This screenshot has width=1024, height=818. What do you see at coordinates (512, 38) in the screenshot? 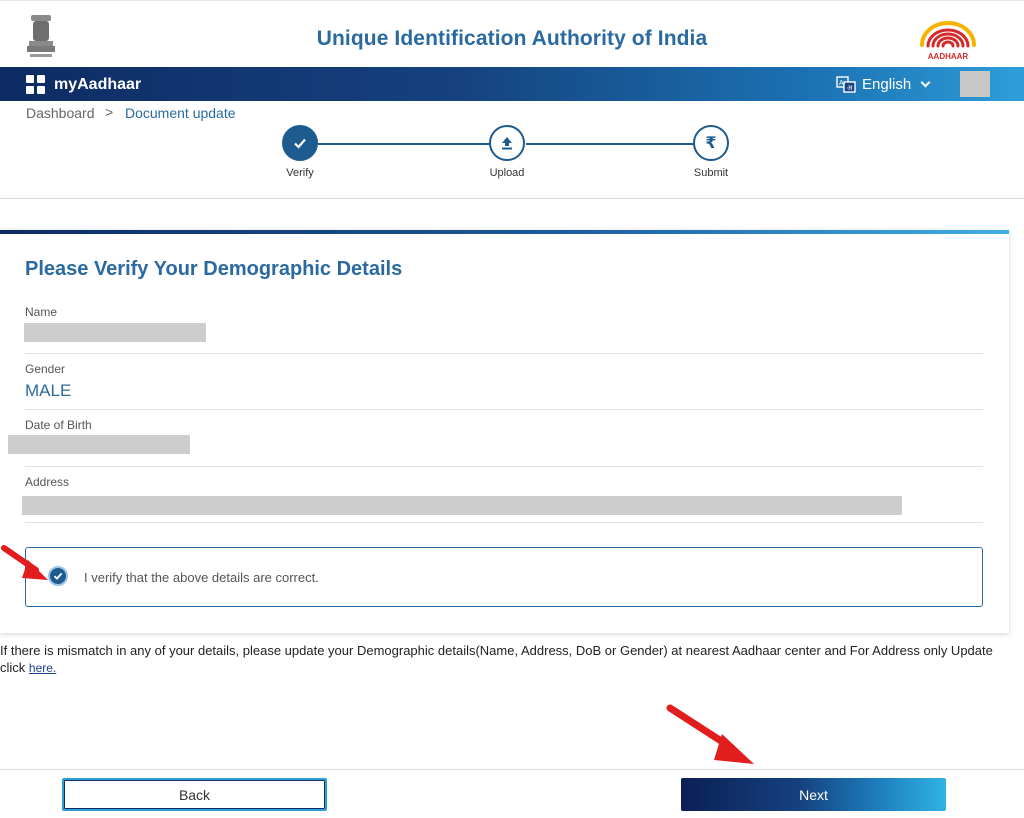
I see `page-title: Unique Identification Authority of India` at bounding box center [512, 38].